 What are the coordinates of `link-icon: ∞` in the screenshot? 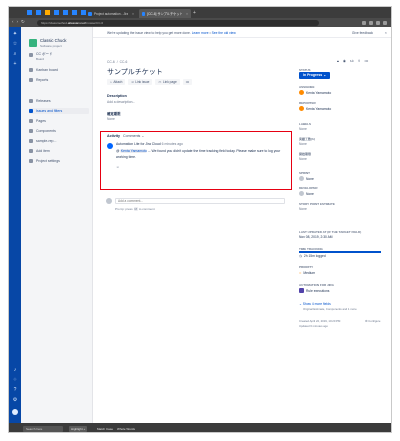 It's located at (132, 82).